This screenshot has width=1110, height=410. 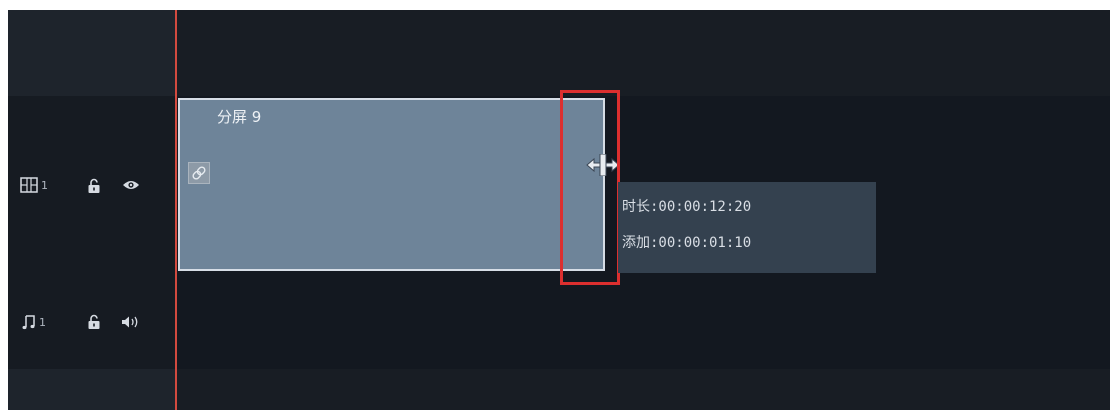 I want to click on audio-track-number: 1, so click(x=42, y=322).